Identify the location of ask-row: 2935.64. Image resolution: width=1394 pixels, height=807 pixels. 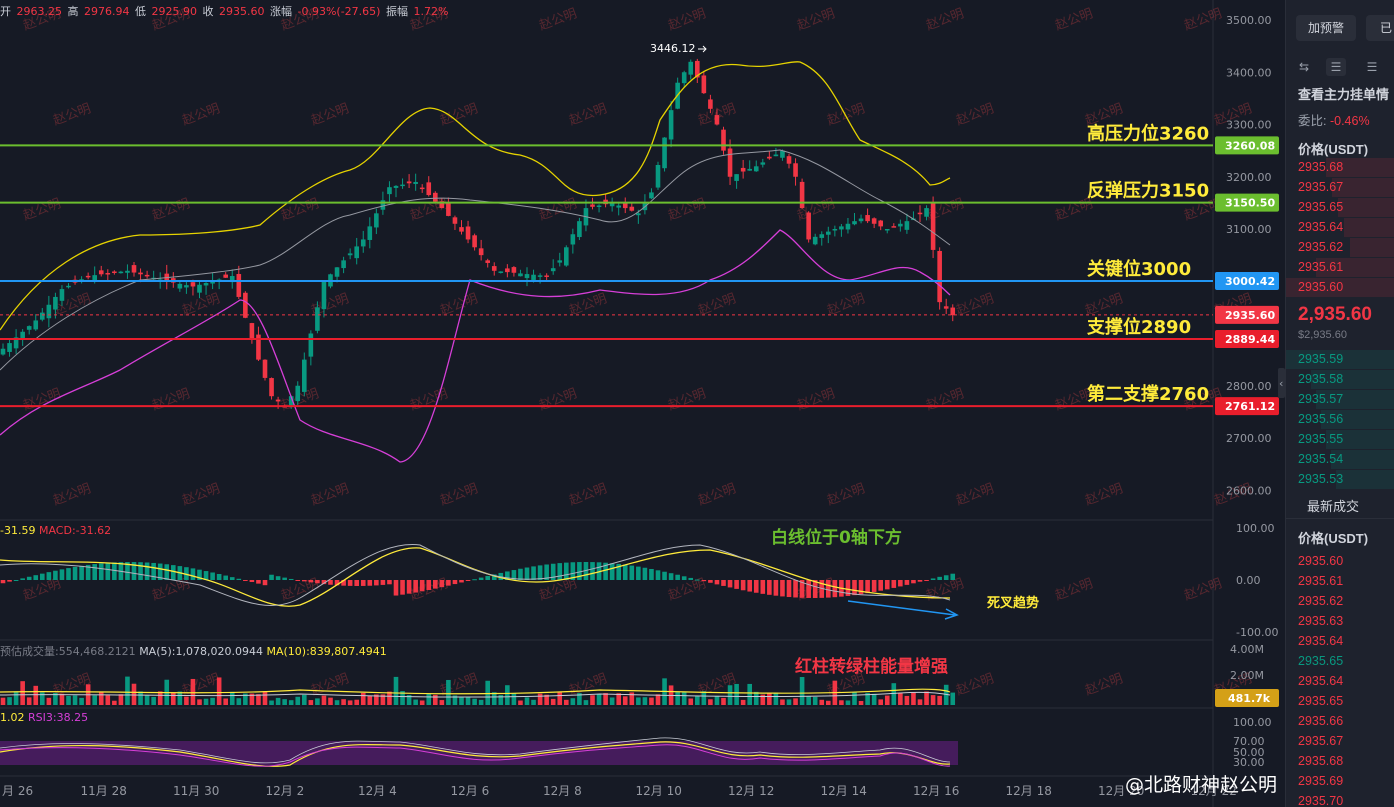
(1320, 227).